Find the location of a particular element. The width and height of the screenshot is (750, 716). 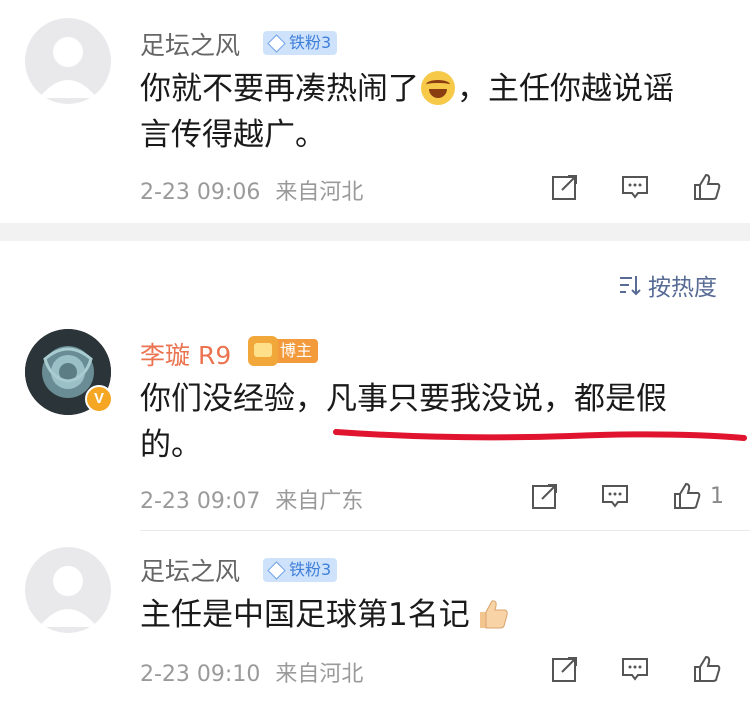

laughing-tears-emoji is located at coordinates (438, 88).